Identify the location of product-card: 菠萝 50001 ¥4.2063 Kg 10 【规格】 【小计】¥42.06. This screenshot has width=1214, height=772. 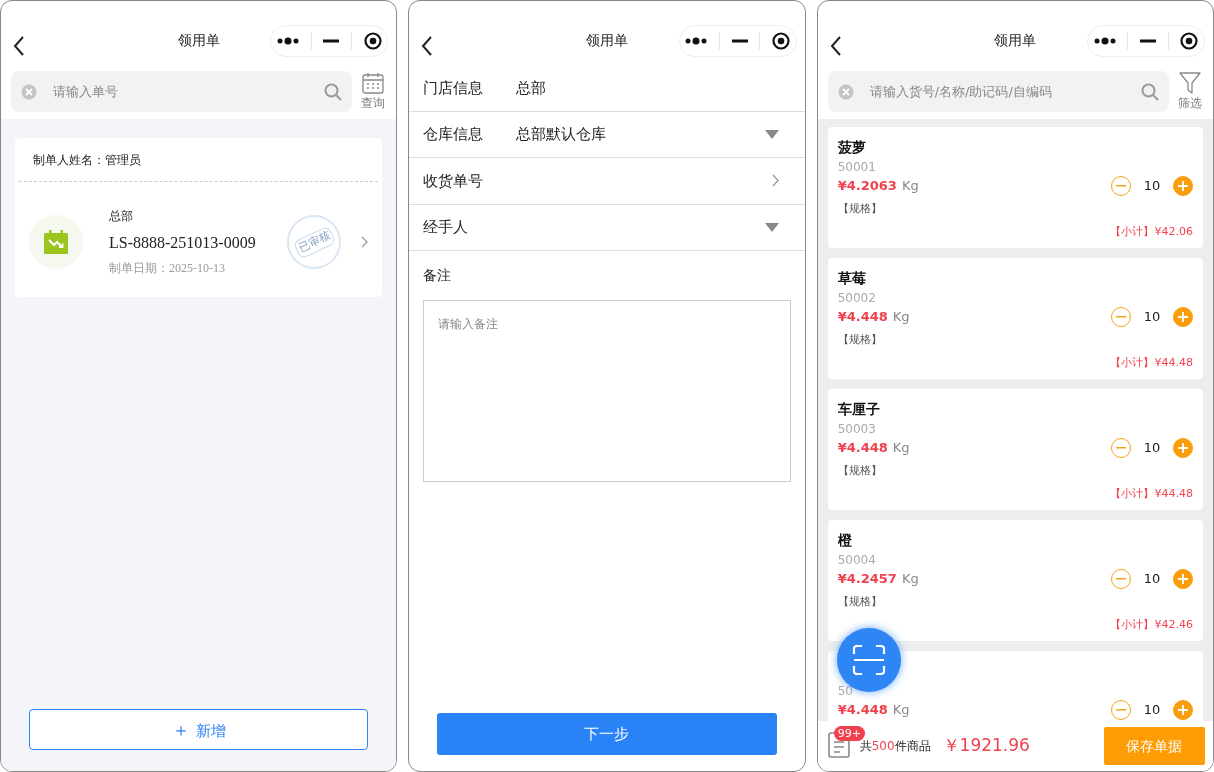
(1015, 187).